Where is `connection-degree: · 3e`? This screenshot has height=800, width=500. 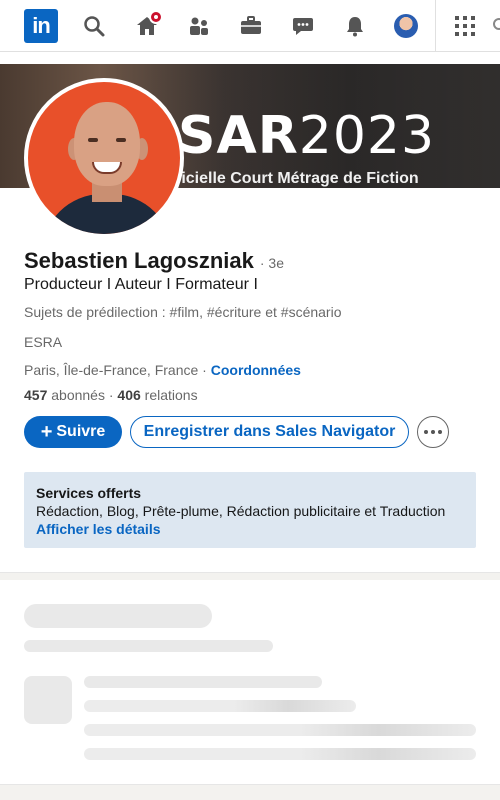 connection-degree: · 3e is located at coordinates (271, 263).